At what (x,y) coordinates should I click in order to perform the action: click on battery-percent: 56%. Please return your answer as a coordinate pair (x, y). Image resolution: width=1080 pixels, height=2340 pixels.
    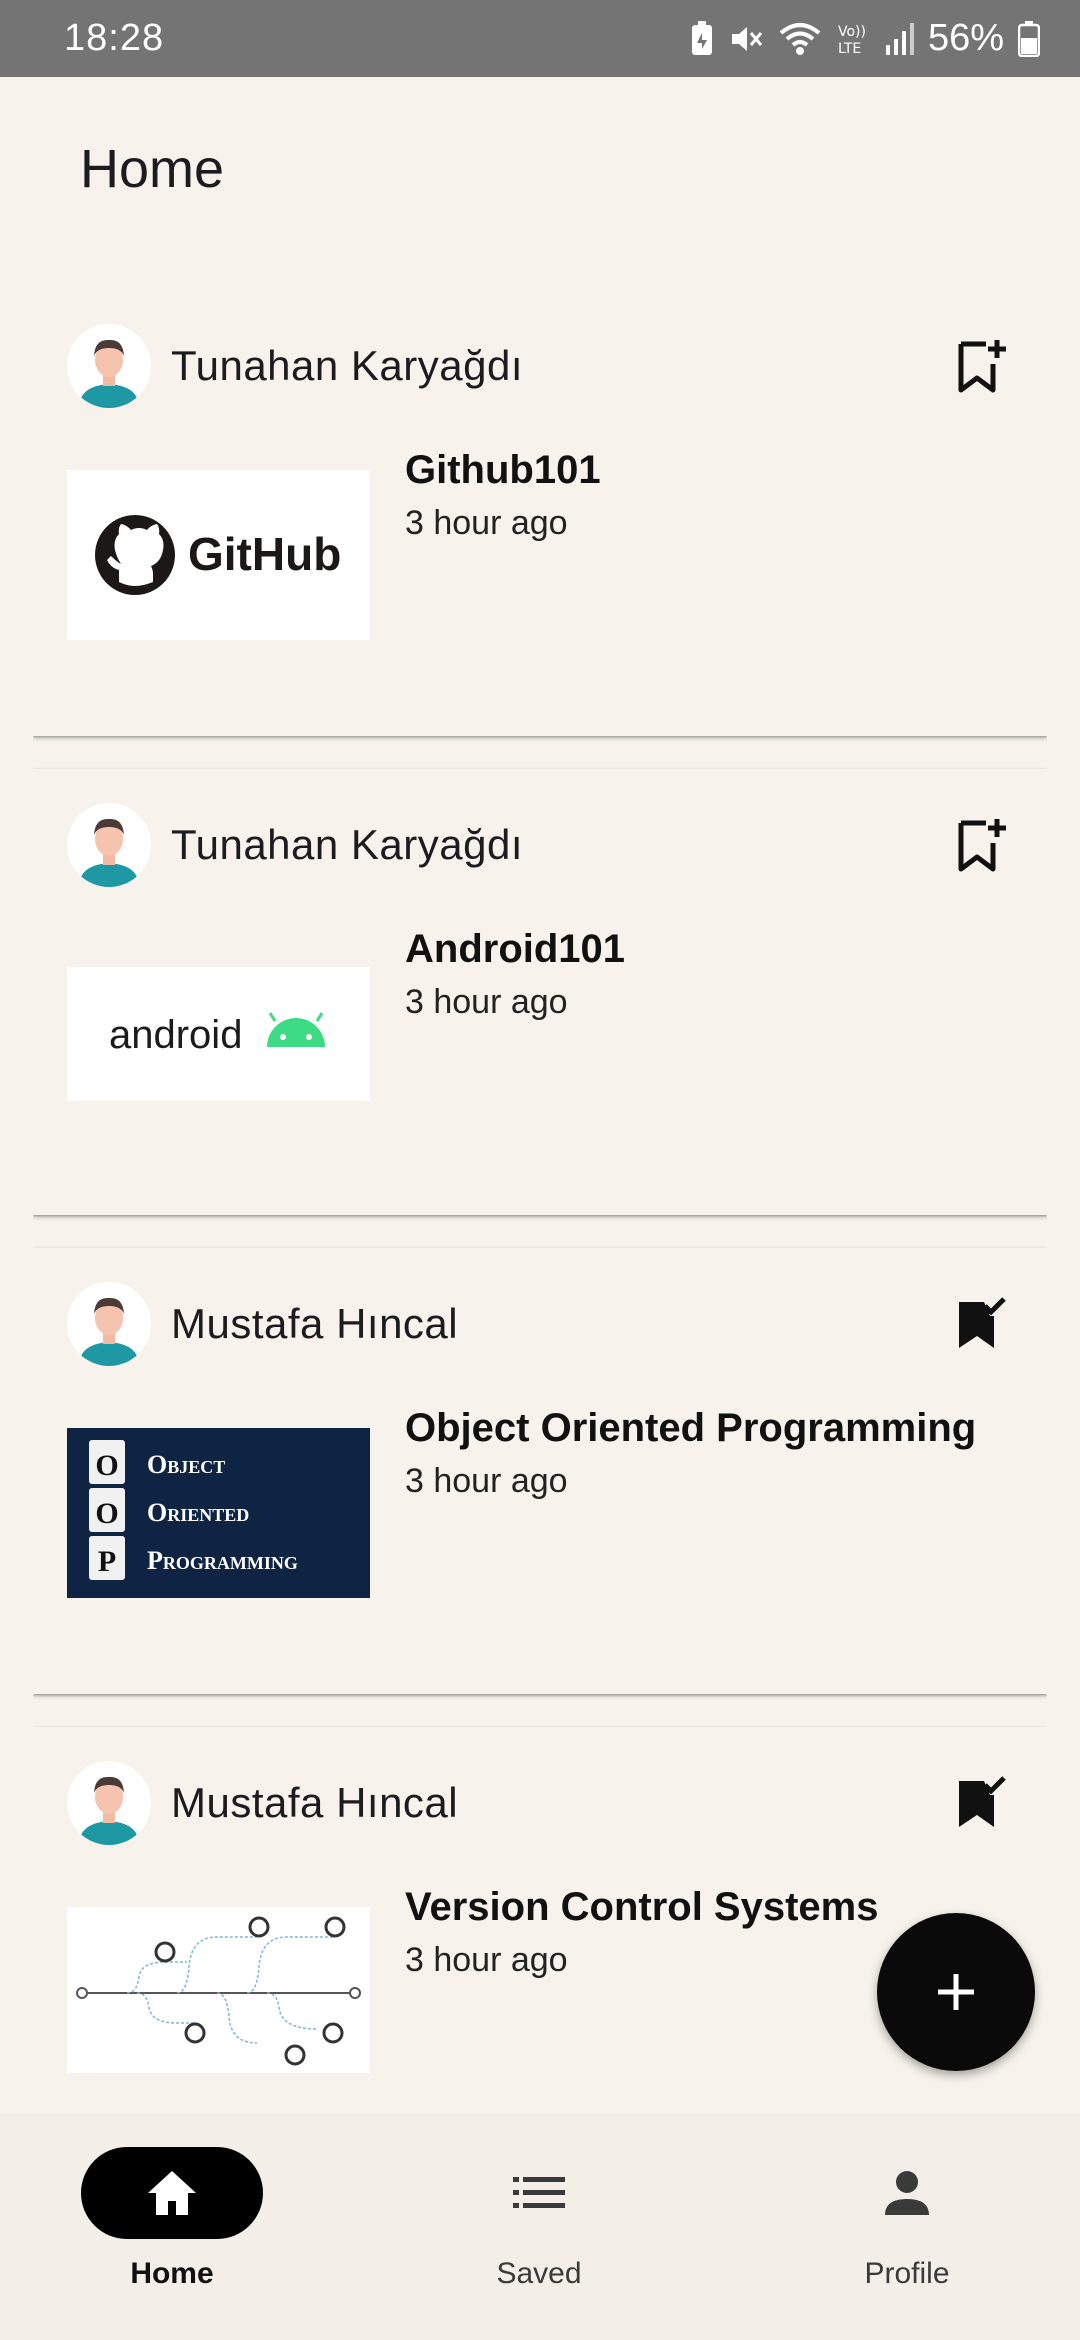
    Looking at the image, I should click on (965, 38).